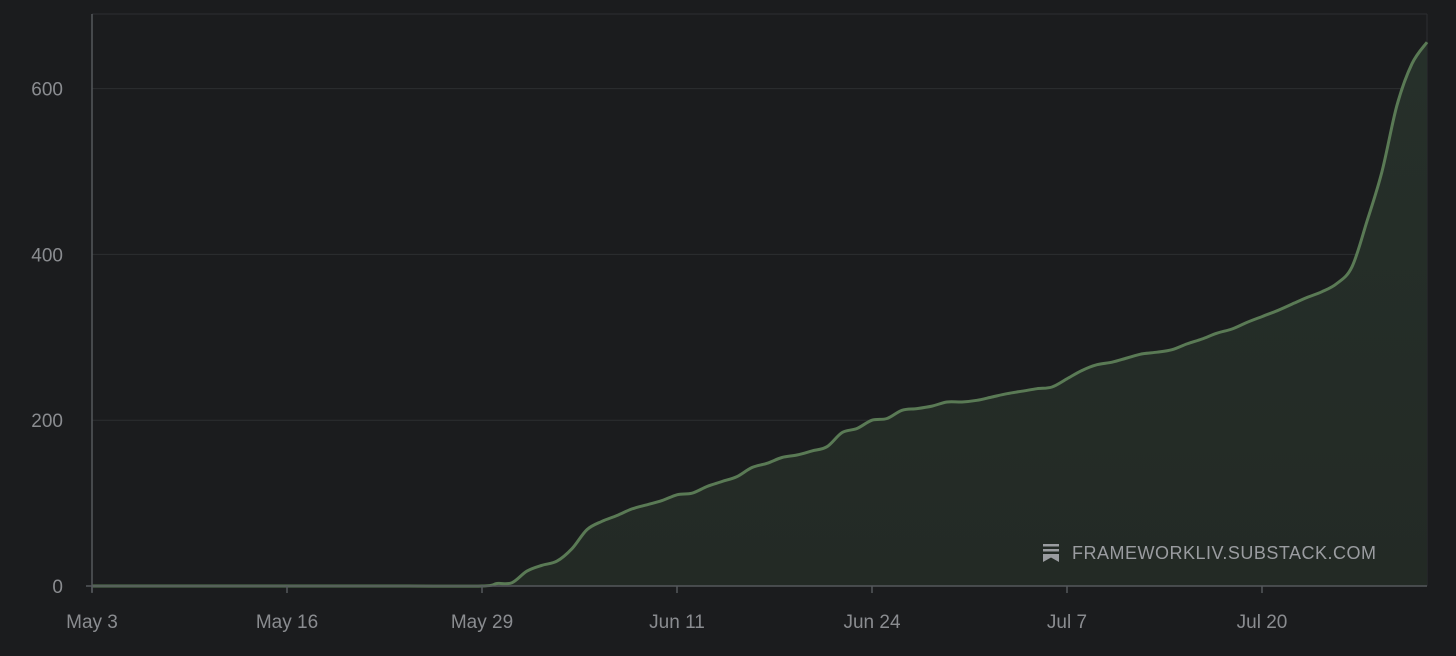 Image resolution: width=1456 pixels, height=656 pixels. I want to click on x-tick-label: May 29, so click(482, 622).